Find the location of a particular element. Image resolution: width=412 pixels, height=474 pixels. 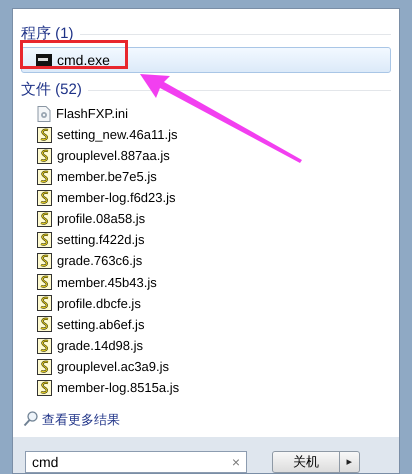

group-heading: 程序 (1) is located at coordinates (47, 34).